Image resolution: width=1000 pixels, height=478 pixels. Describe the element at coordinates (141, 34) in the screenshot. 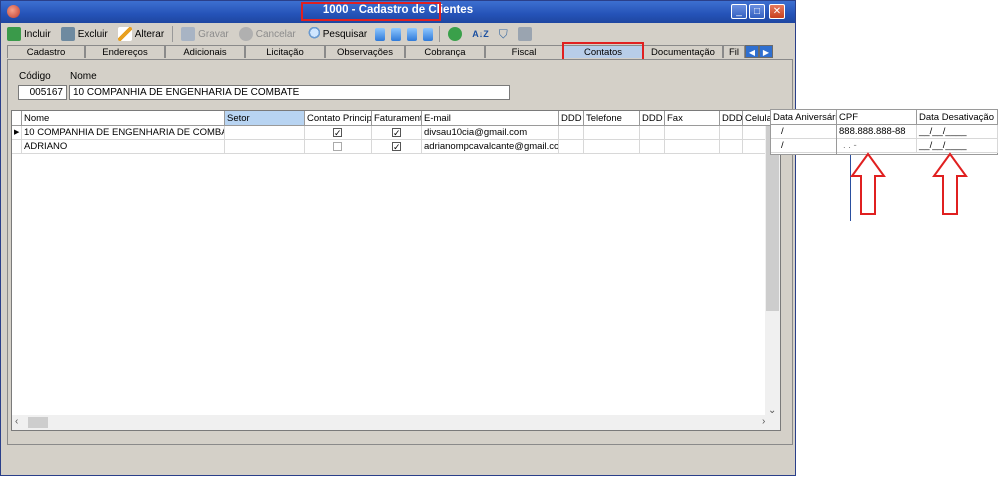

I see `alterar-button: Alterar` at that location.